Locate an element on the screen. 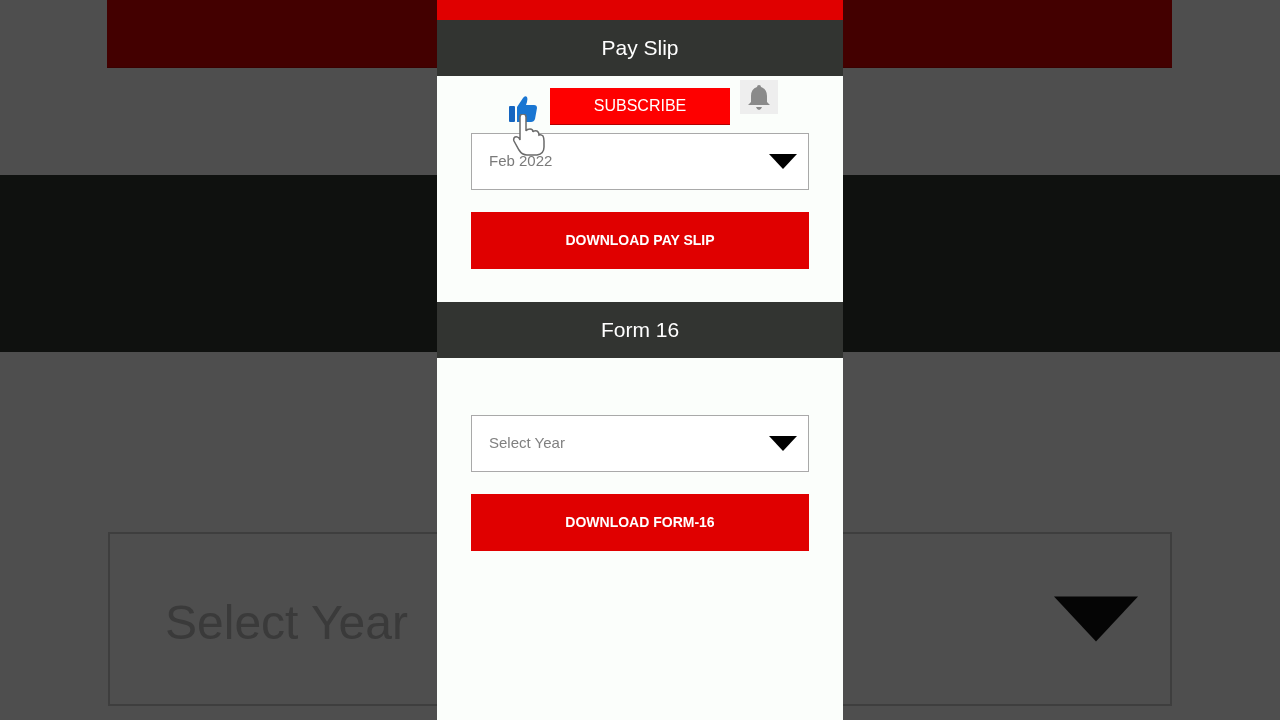  dropdown-field: Feb 2022 is located at coordinates (640, 161).